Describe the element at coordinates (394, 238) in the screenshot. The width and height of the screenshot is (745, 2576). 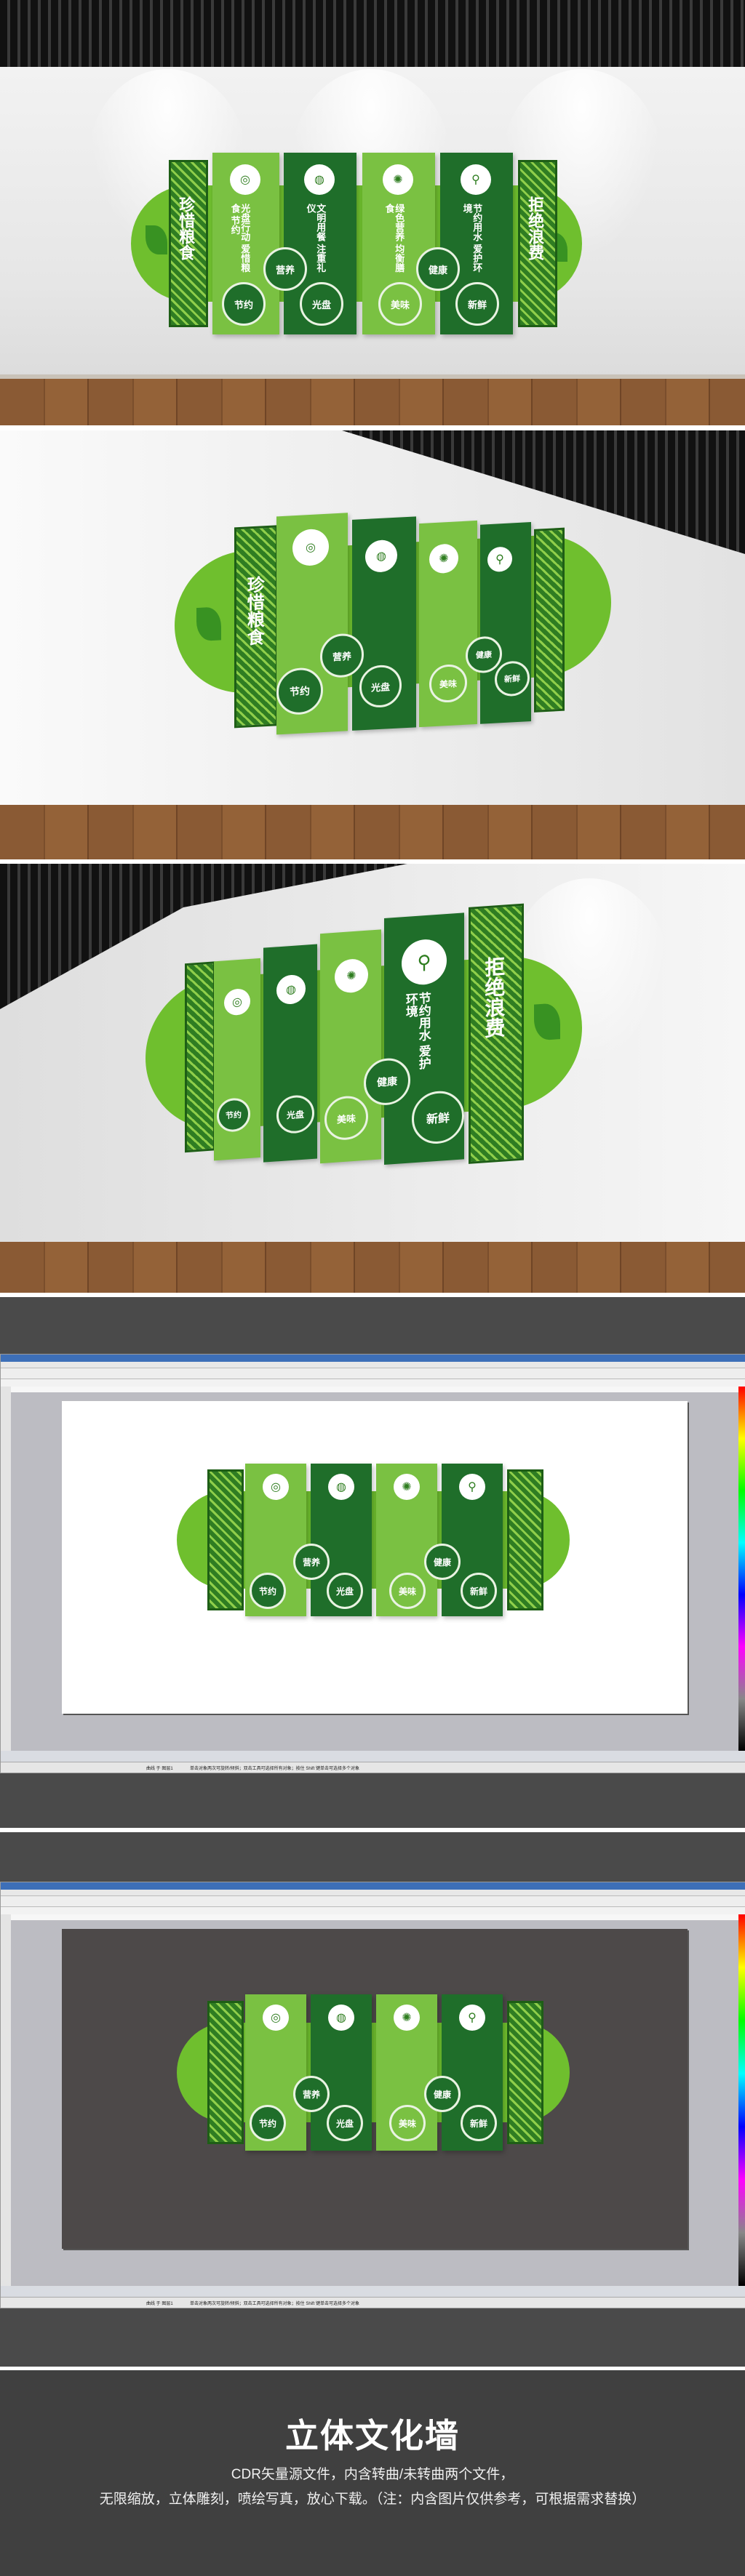
I see `panel-text-3: 绿色营养 均衡膳食` at that location.